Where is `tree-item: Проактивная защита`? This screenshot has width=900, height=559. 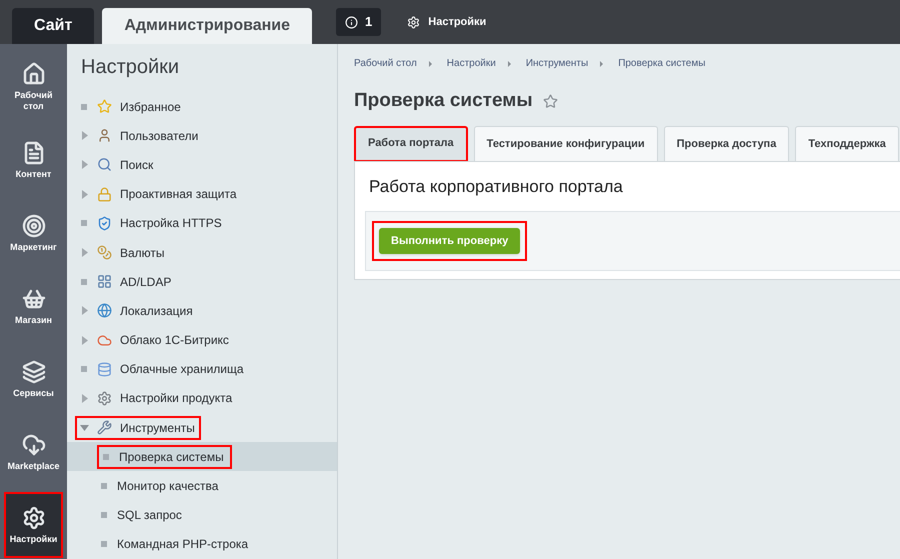
tree-item: Проактивная защита is located at coordinates (178, 194).